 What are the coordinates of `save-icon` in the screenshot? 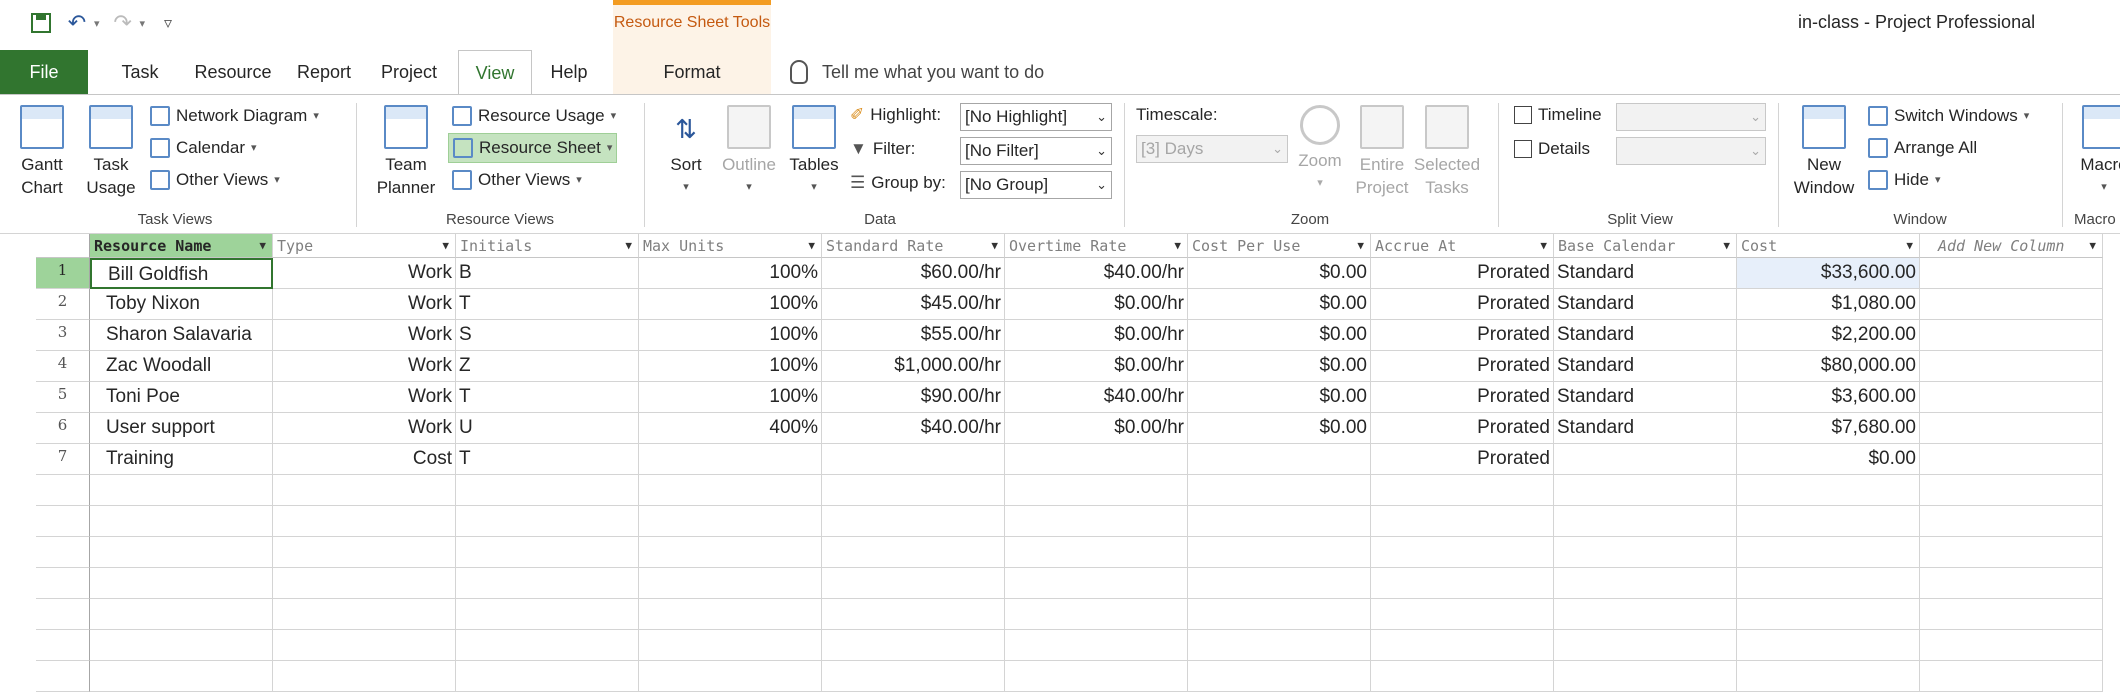 It's located at (41, 23).